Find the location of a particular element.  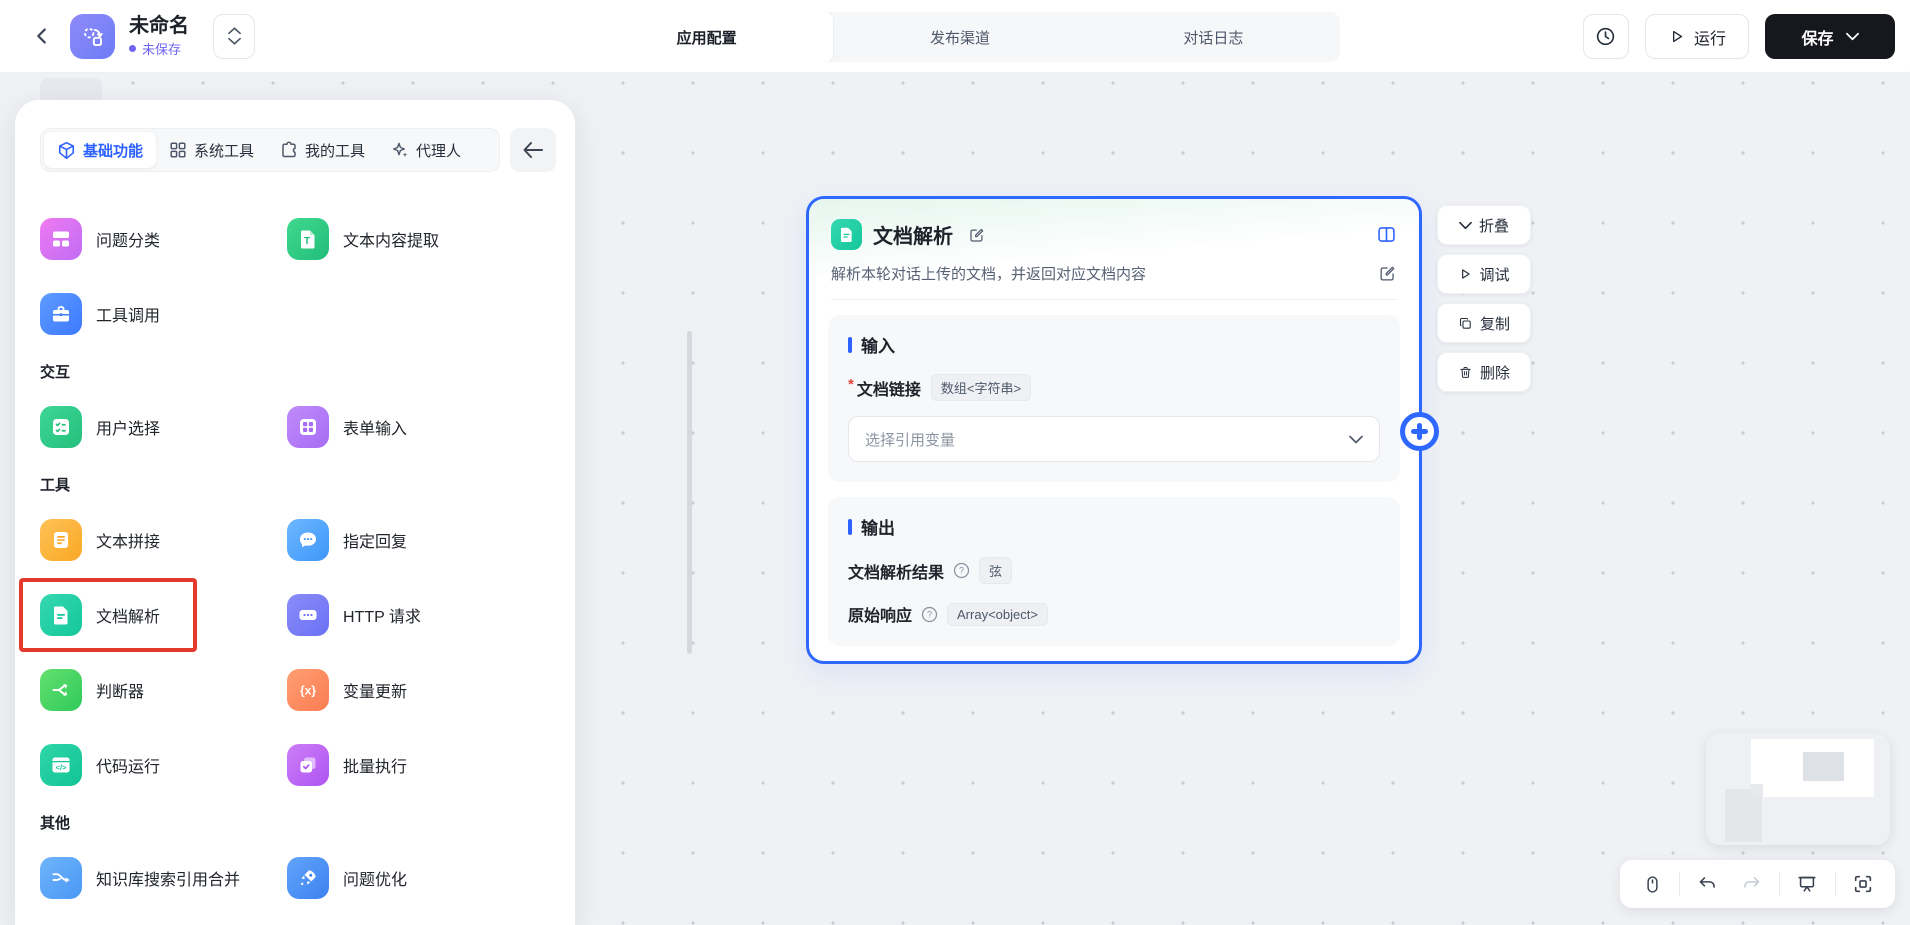

tab-publish-channels: 发布渠道 is located at coordinates (959, 37).